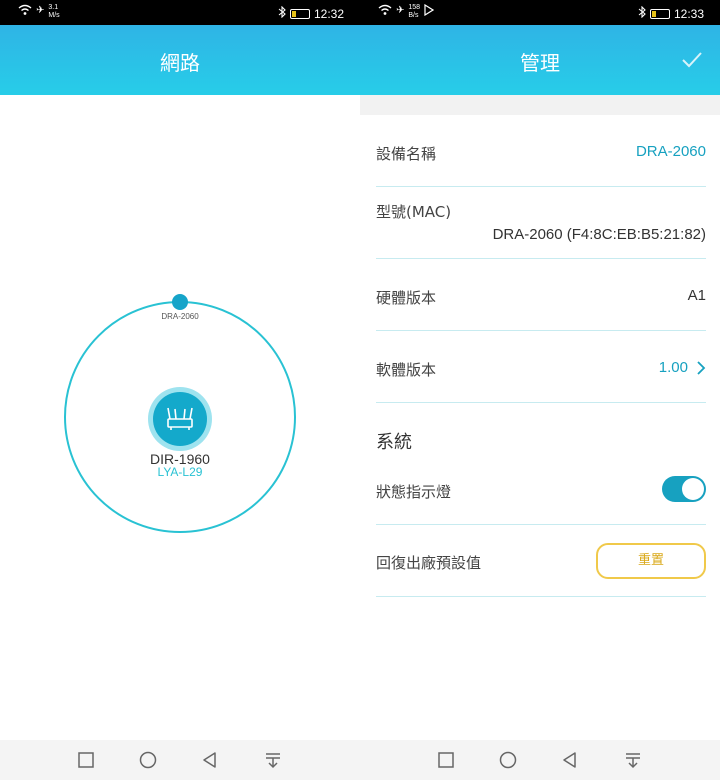 Image resolution: width=720 pixels, height=780 pixels. I want to click on model-row: 型號(MAC) DRA-2060 (F4:8C:EB:B5:21:82), so click(541, 223).